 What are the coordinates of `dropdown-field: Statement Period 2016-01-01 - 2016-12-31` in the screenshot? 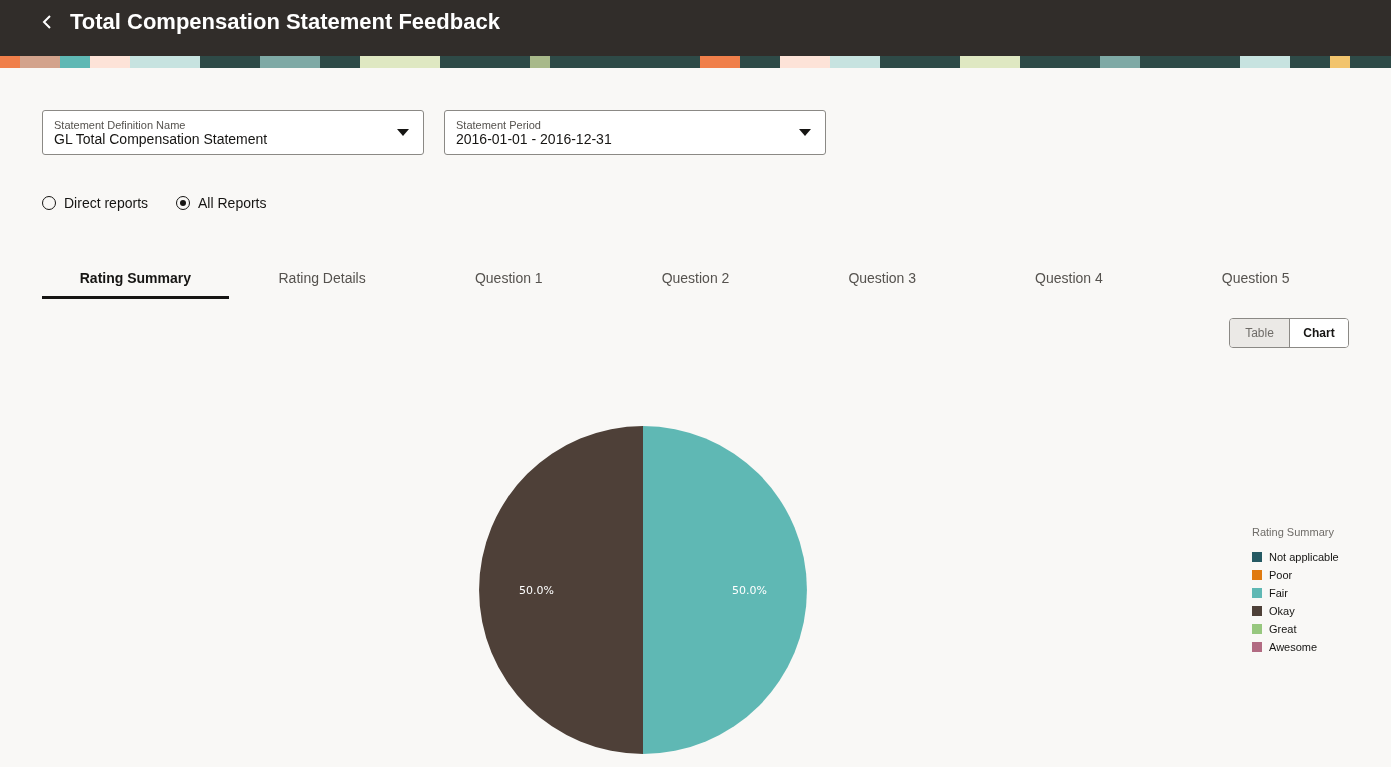 It's located at (635, 132).